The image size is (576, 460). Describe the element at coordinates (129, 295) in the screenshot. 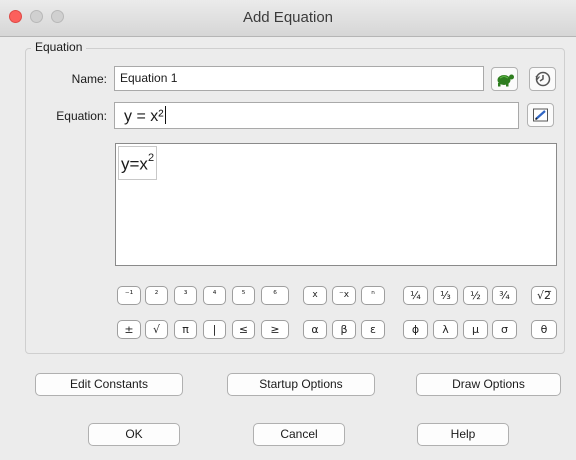

I see `symbol-inverse-button: ⁻¹` at that location.